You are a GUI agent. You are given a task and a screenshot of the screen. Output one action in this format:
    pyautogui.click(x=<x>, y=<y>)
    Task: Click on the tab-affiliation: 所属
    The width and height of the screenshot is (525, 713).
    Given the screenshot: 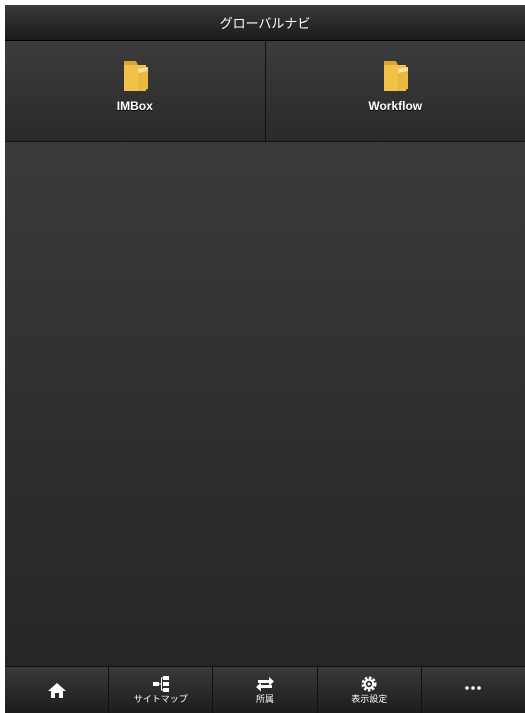 What is the action you would take?
    pyautogui.click(x=264, y=690)
    